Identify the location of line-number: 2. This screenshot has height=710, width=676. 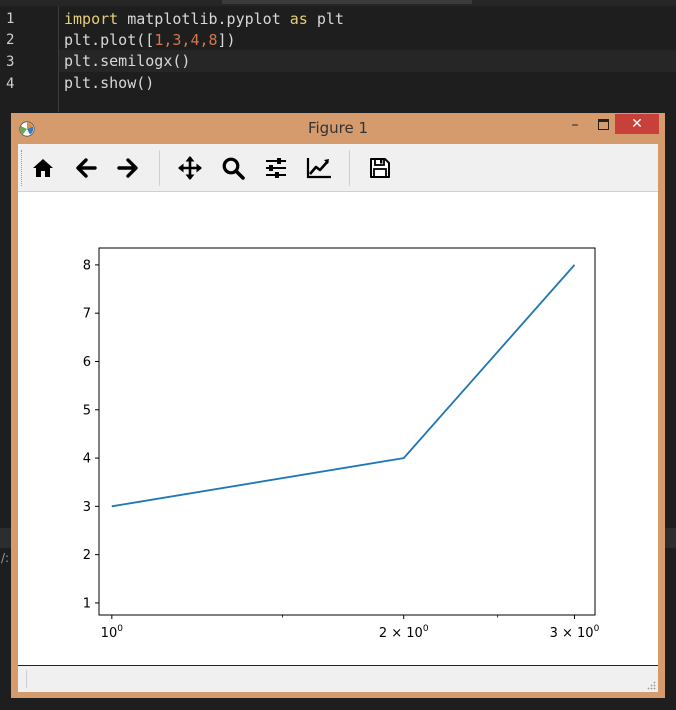
(10, 40).